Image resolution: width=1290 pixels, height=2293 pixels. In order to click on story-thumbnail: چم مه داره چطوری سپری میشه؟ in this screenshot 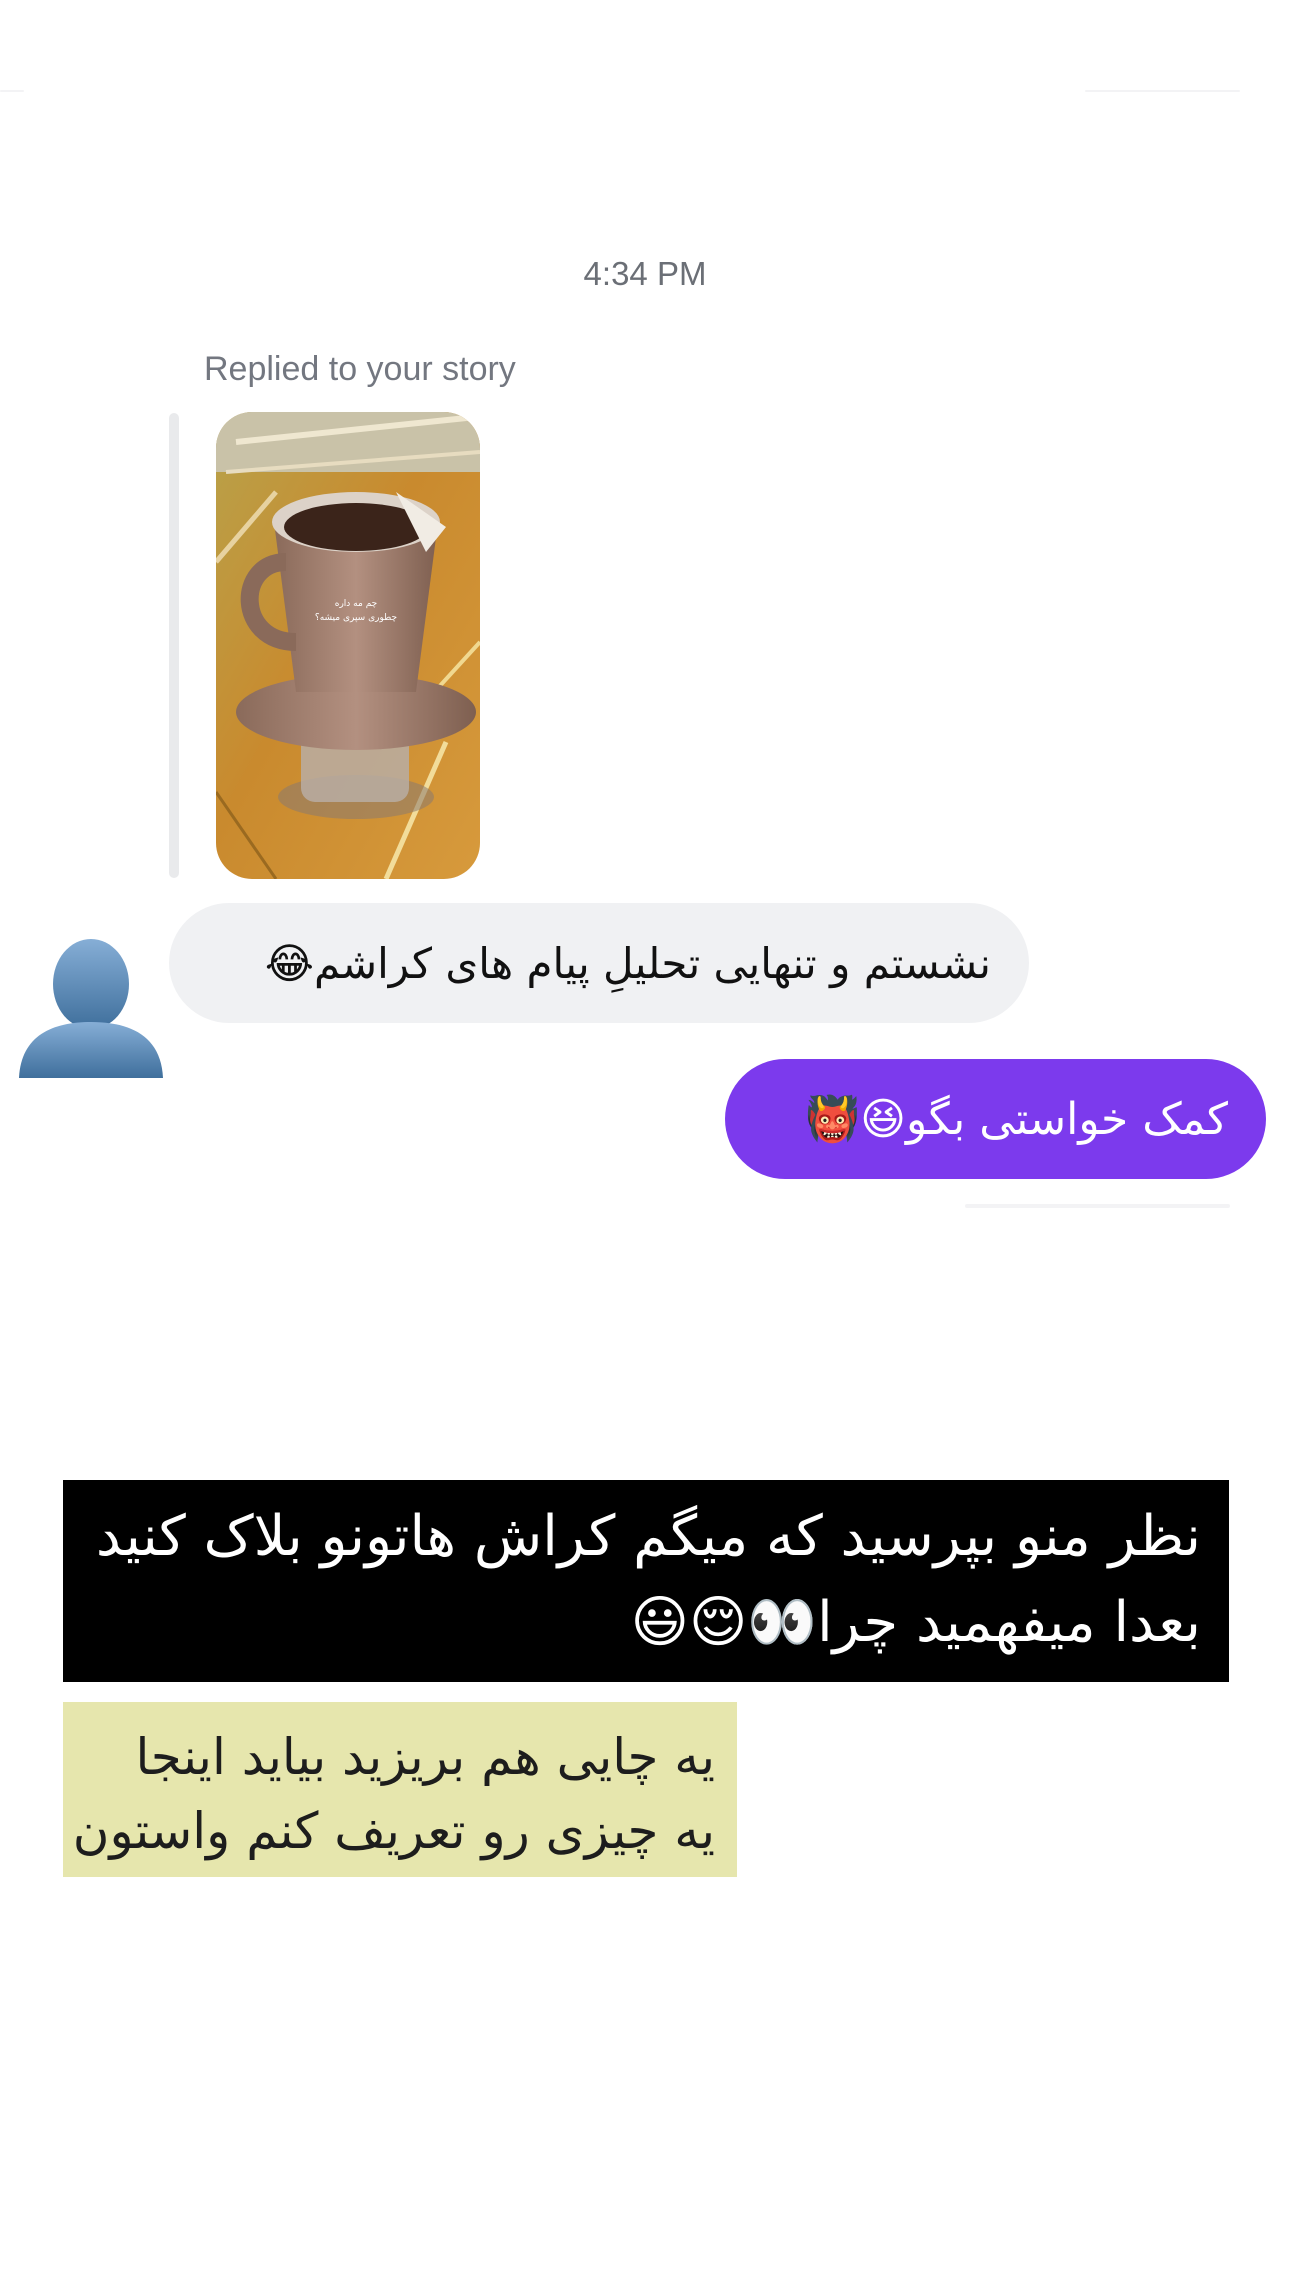, I will do `click(348, 645)`.